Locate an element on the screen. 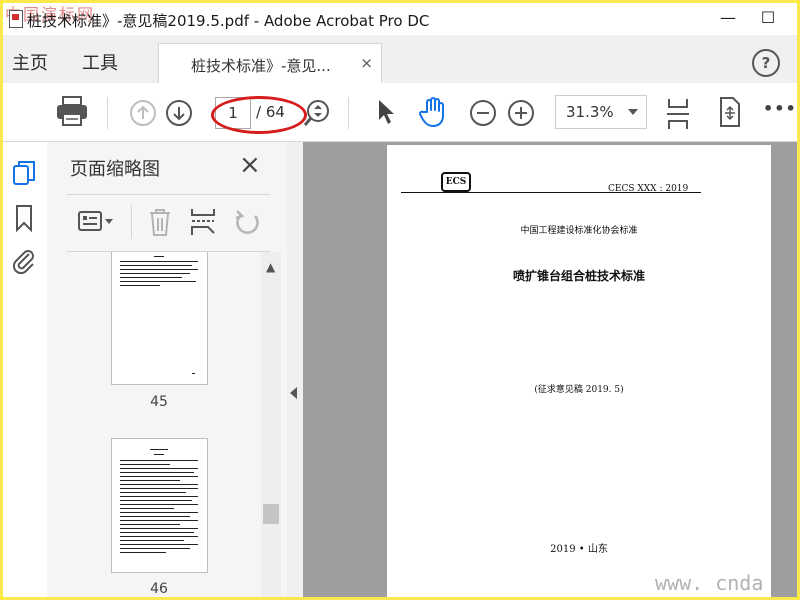 The width and height of the screenshot is (800, 600). ecs-logo: ECS is located at coordinates (456, 182).